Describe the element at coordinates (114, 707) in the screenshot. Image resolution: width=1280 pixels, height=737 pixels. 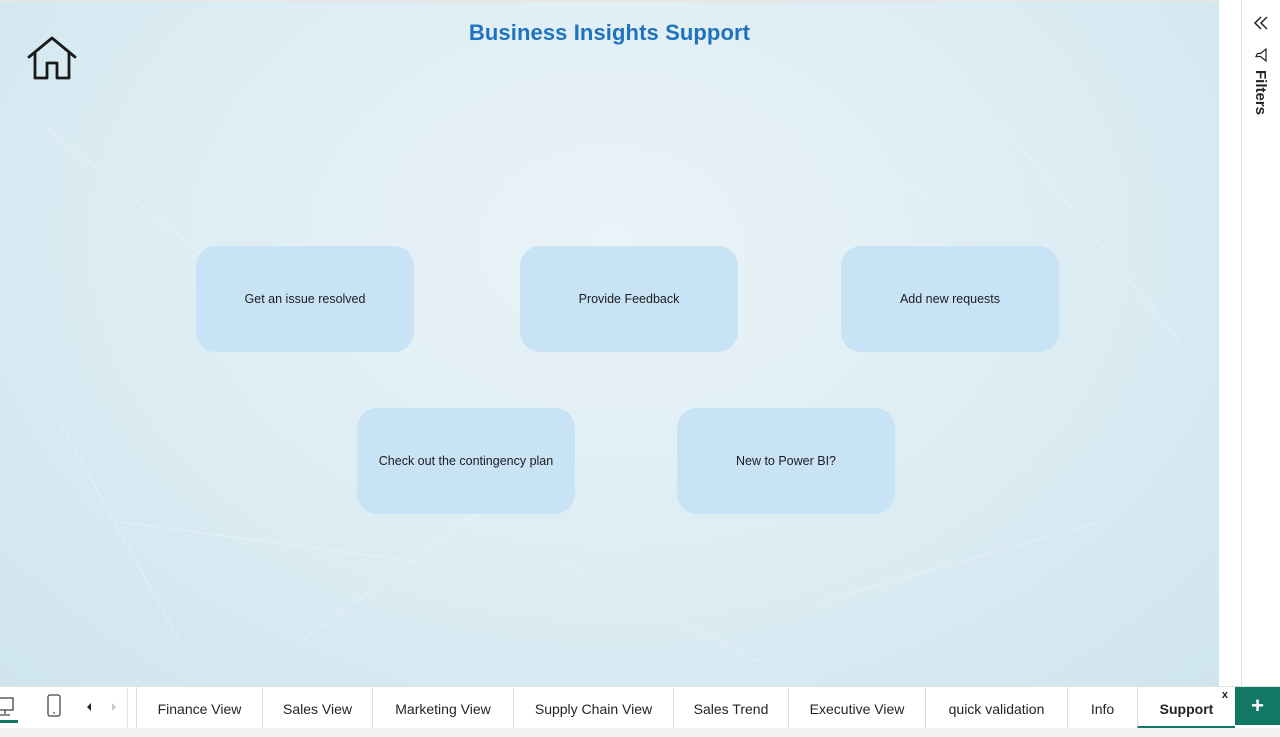
I see `next-page-arrow-icon` at that location.